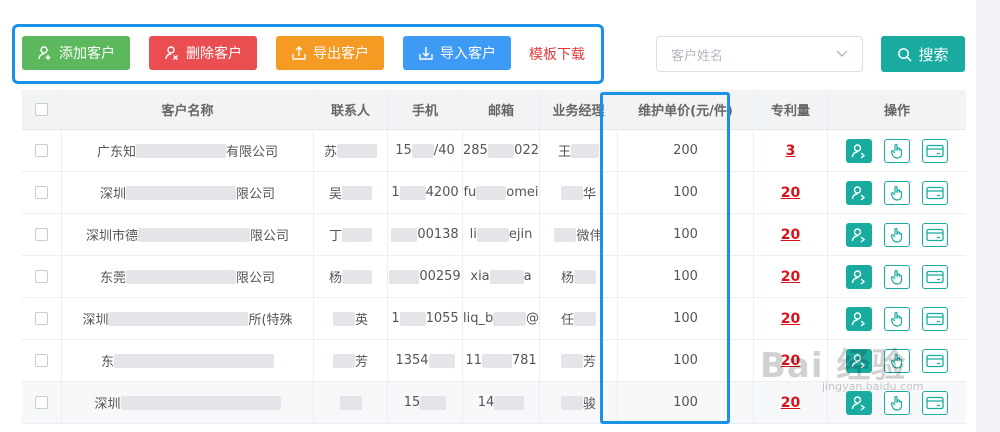 The image size is (1000, 432). I want to click on chevron-down-icon, so click(842, 53).